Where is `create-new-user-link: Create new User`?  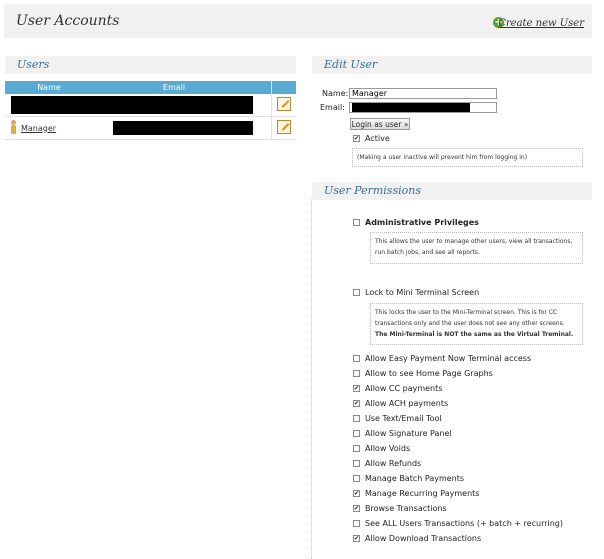 create-new-user-link: Create new User is located at coordinates (541, 23).